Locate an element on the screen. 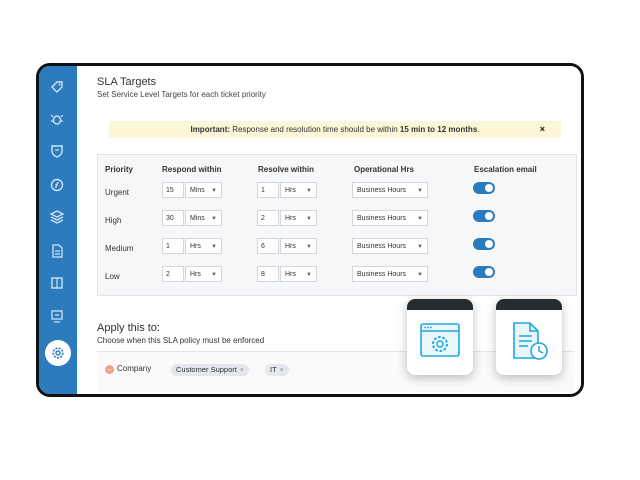  chip-label: IT is located at coordinates (273, 369).